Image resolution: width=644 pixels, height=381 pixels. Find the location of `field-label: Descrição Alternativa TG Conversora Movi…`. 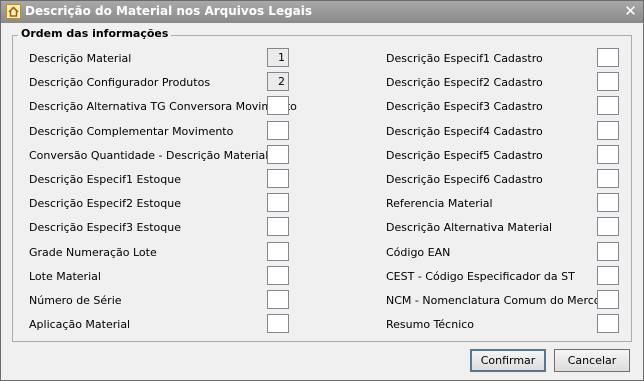

field-label: Descrição Alternativa TG Conversora Movi… is located at coordinates (163, 107).